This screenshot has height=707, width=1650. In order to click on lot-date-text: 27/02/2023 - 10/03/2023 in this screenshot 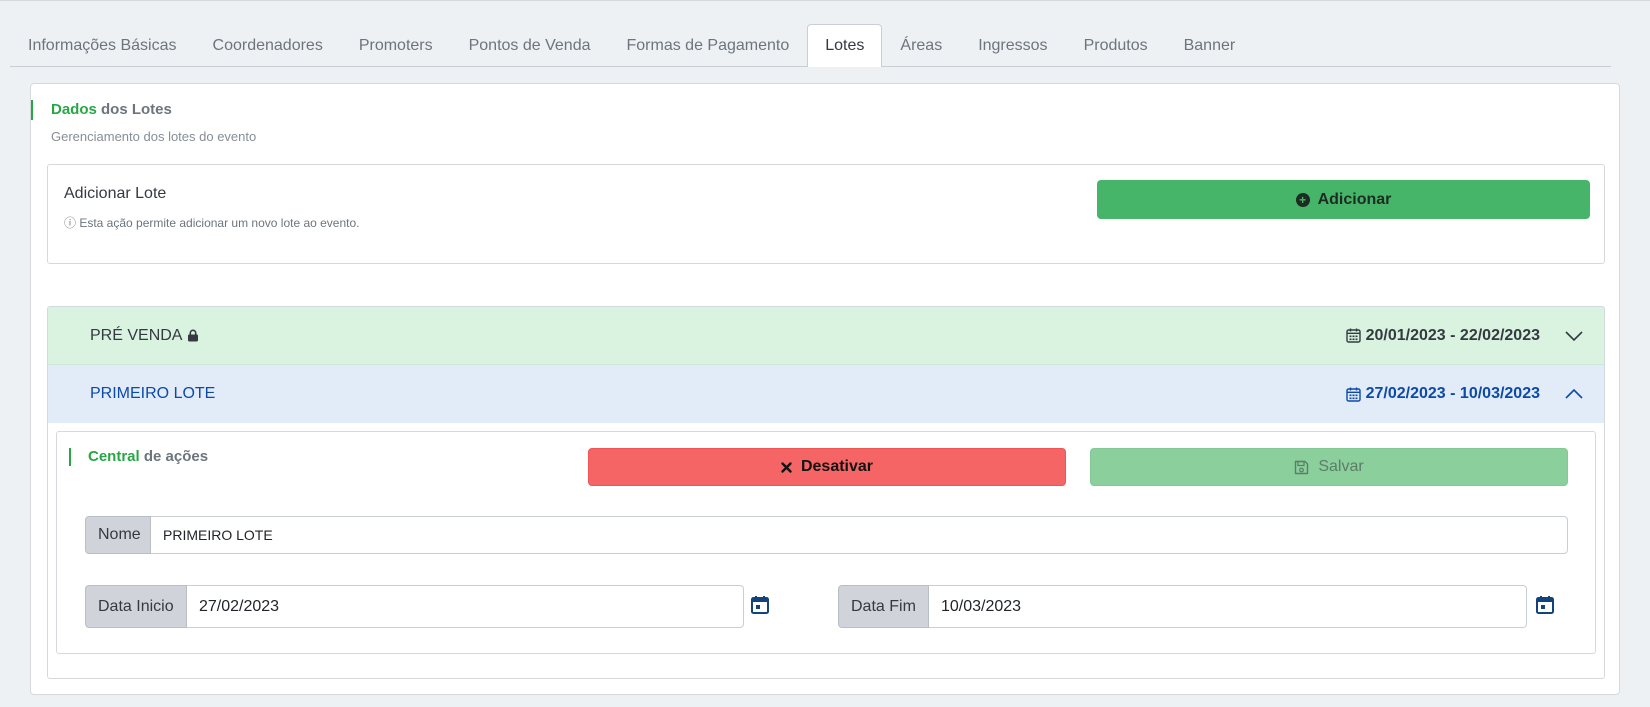, I will do `click(1452, 393)`.